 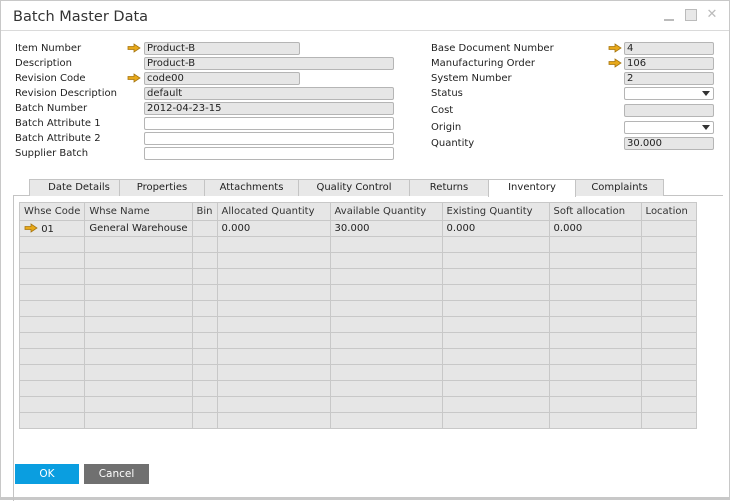 What do you see at coordinates (595, 211) in the screenshot?
I see `column-header: Soft allocation` at bounding box center [595, 211].